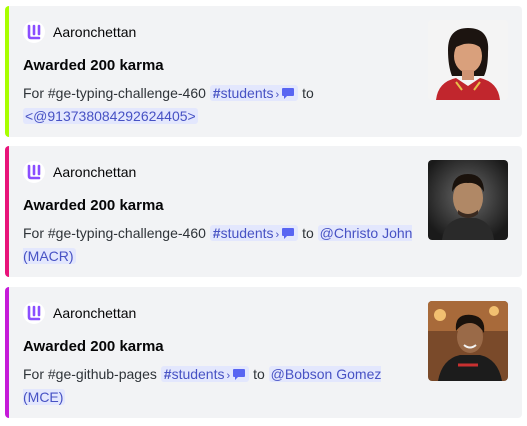 This screenshot has height=426, width=527. Describe the element at coordinates (468, 341) in the screenshot. I see `thumbnail-smiling-man` at that location.